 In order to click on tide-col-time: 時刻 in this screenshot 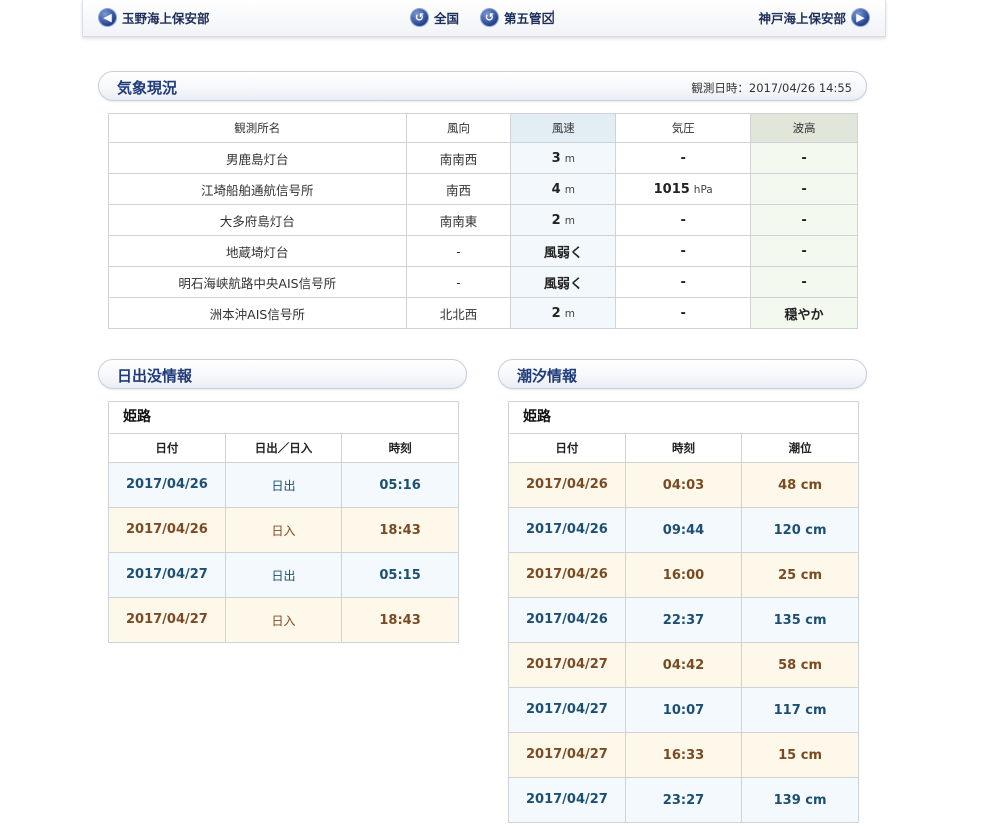, I will do `click(684, 448)`.